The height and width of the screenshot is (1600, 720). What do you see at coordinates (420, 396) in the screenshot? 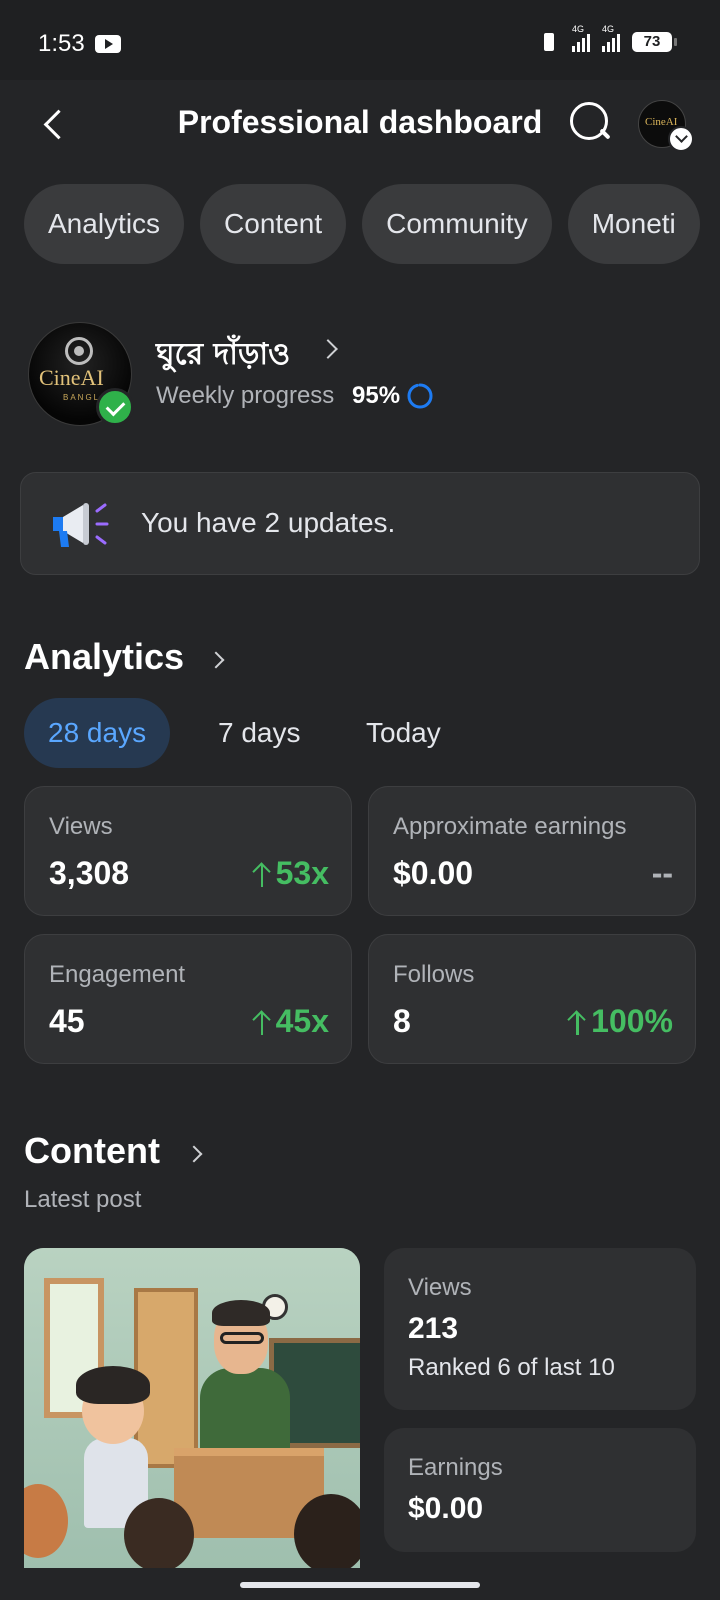
I see `progress-ring-icon` at bounding box center [420, 396].